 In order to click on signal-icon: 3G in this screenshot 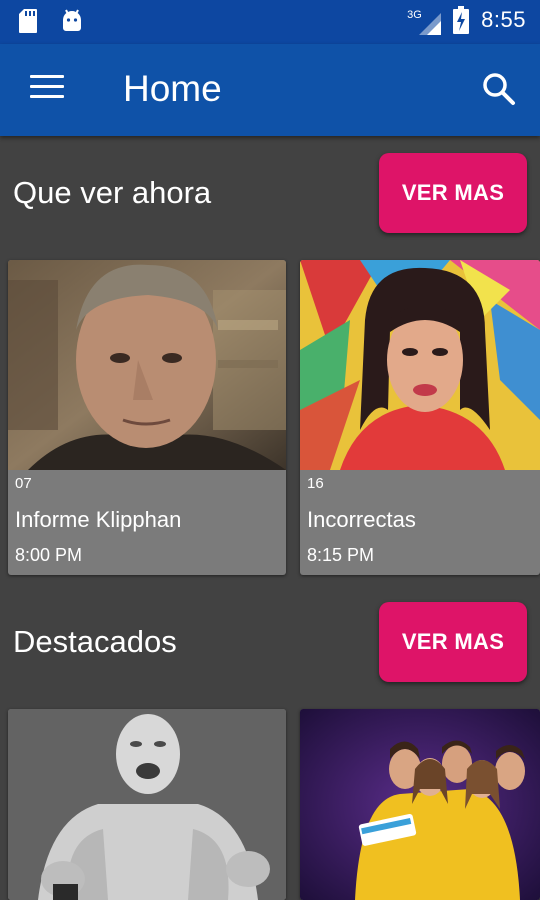, I will do `click(424, 21)`.